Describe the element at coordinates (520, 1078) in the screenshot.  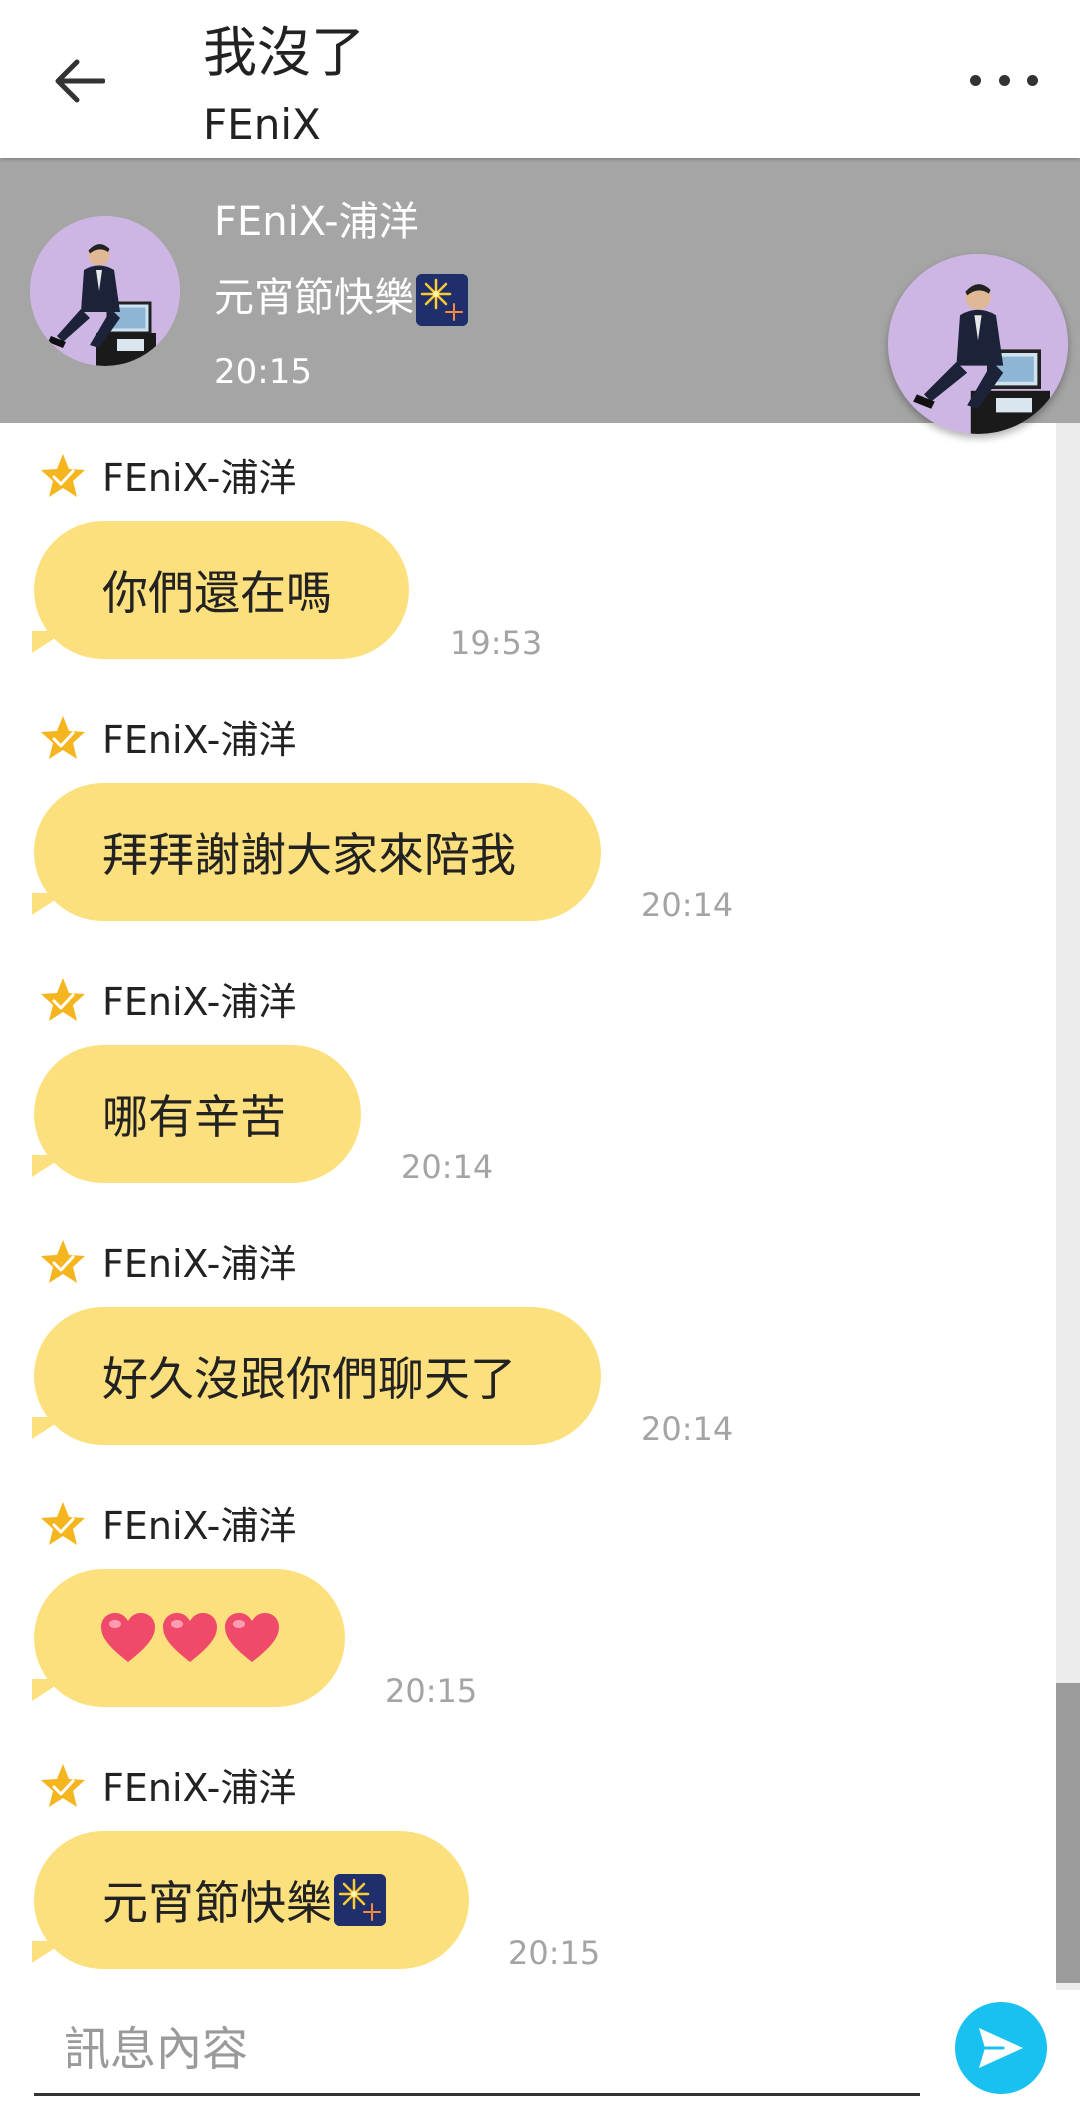
I see `message-item: FEniX-浦洋 哪有辛苦 20:14` at that location.